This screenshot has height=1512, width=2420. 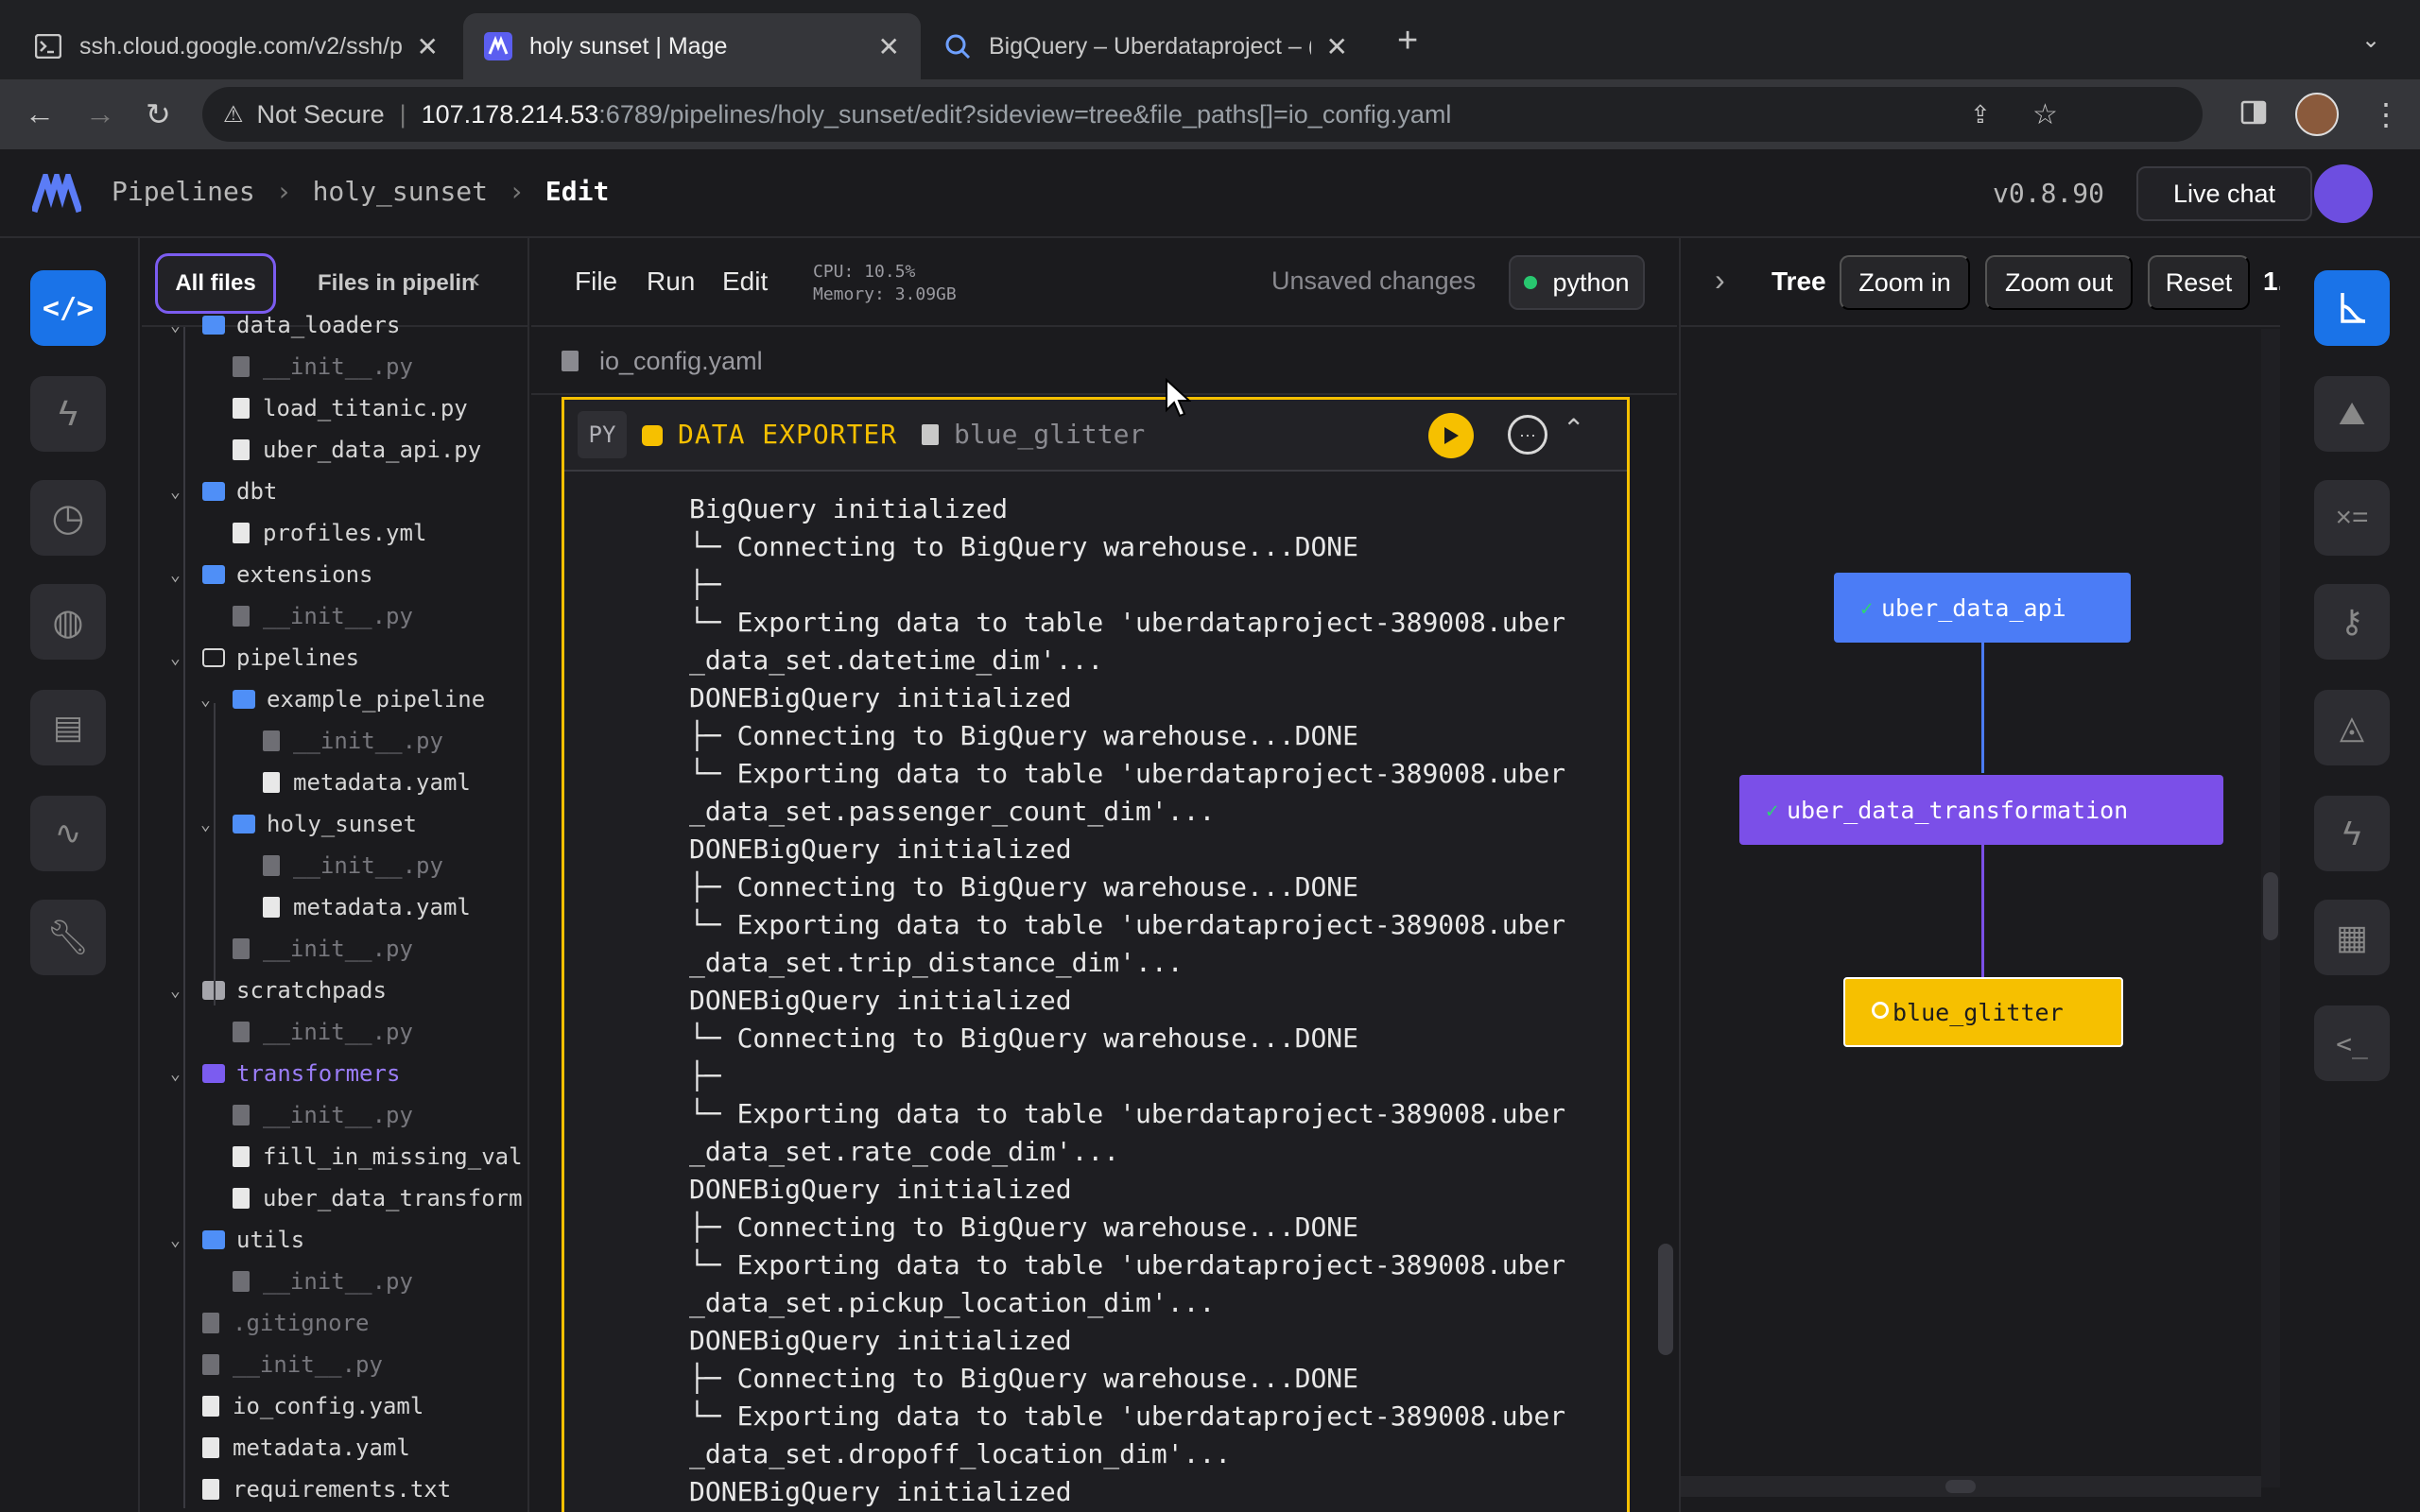 I want to click on browser-tab-bigquery: BigQuery – Uberdataproject – ( ✕, so click(x=1146, y=46).